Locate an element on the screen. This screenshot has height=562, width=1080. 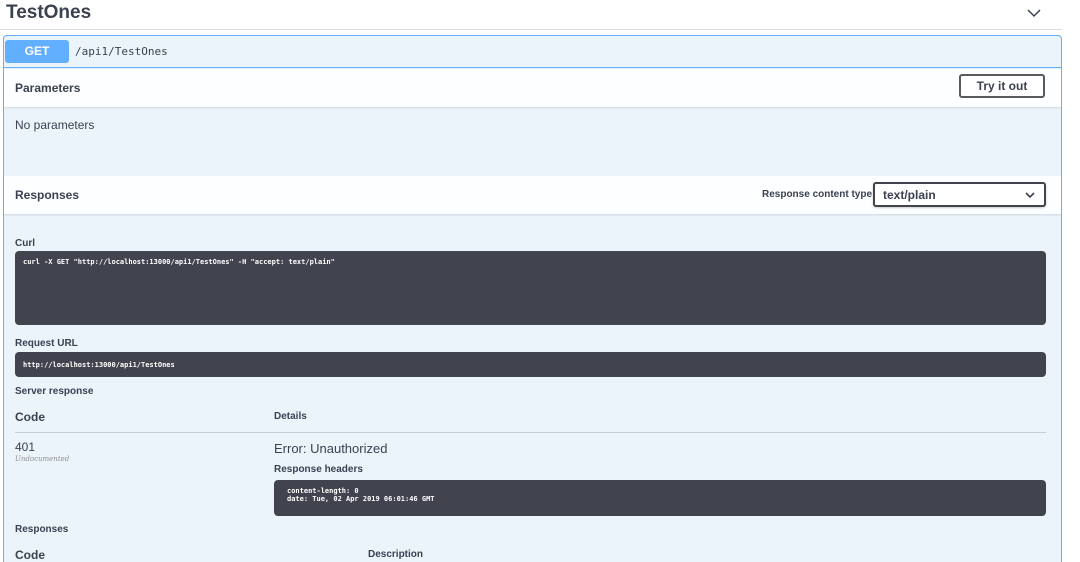
responses-description-header: Description is located at coordinates (396, 554).